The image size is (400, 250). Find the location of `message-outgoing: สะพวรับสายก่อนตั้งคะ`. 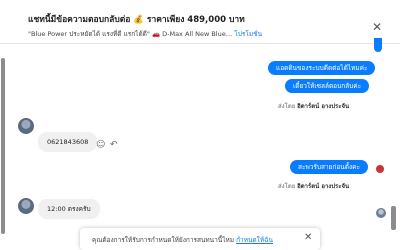

message-outgoing: สะพวรับสายก่อนตั้งคะ is located at coordinates (329, 167).